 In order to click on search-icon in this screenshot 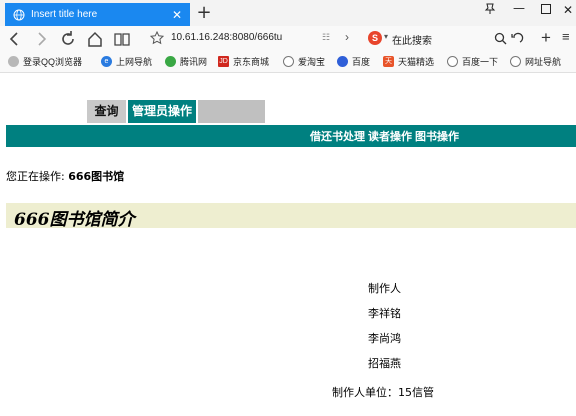, I will do `click(500, 38)`.